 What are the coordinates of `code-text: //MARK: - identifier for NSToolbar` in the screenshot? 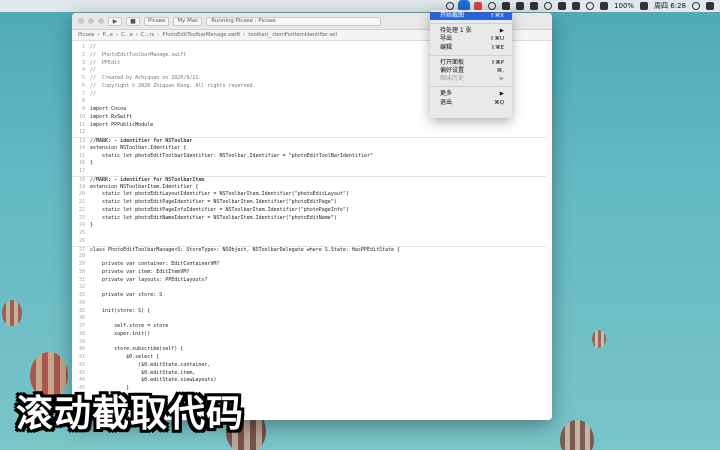 It's located at (141, 141).